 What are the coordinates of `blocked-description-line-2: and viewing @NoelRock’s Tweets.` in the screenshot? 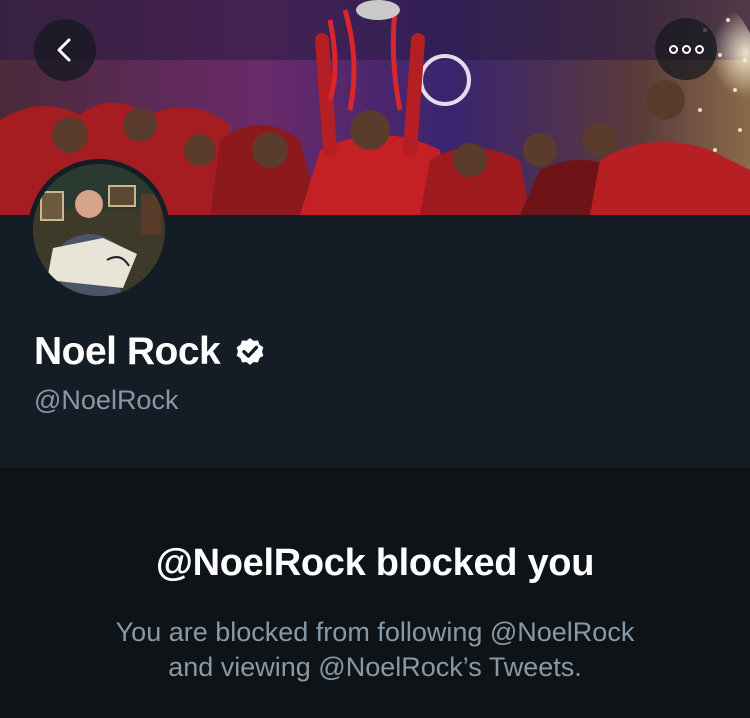 It's located at (375, 667).